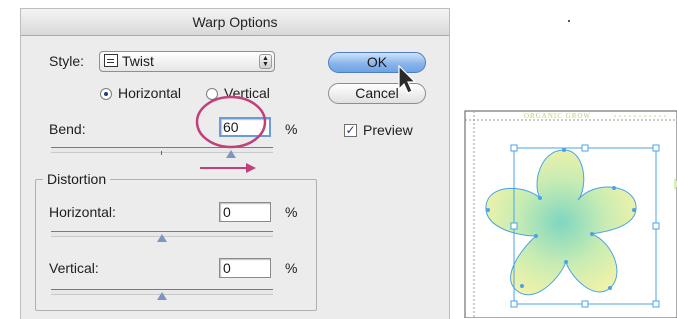 The width and height of the screenshot is (677, 319). Describe the element at coordinates (150, 93) in the screenshot. I see `horizontal-radio-label: Horizontal` at that location.